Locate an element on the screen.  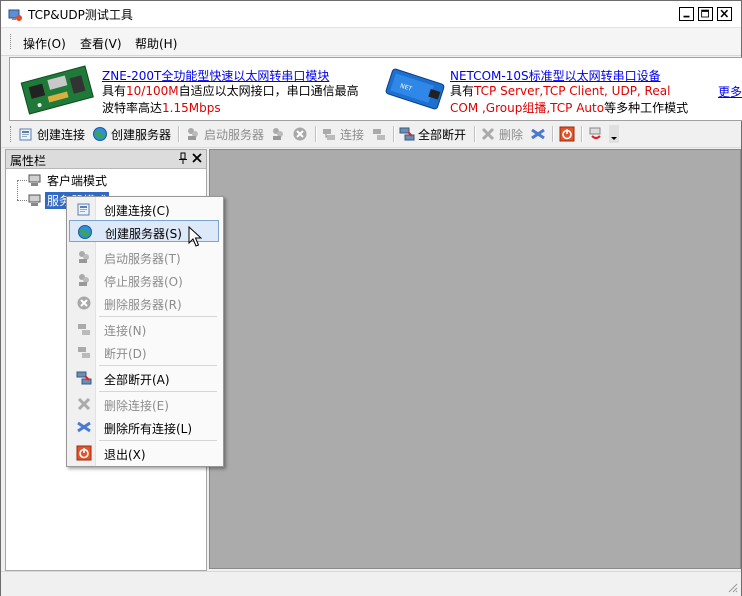
ad1-desc-line2: 波特率高达1.15Mbps is located at coordinates (161, 108).